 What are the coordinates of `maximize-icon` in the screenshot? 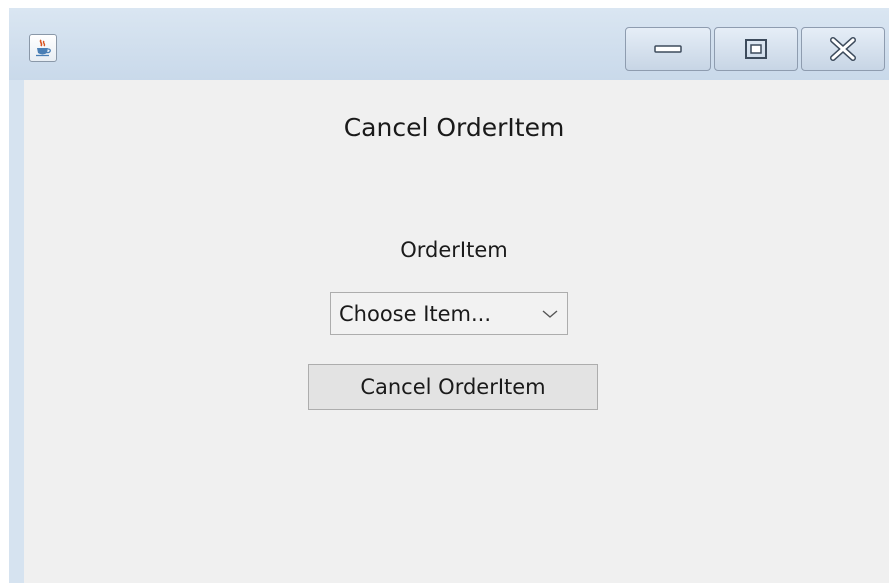 It's located at (756, 49).